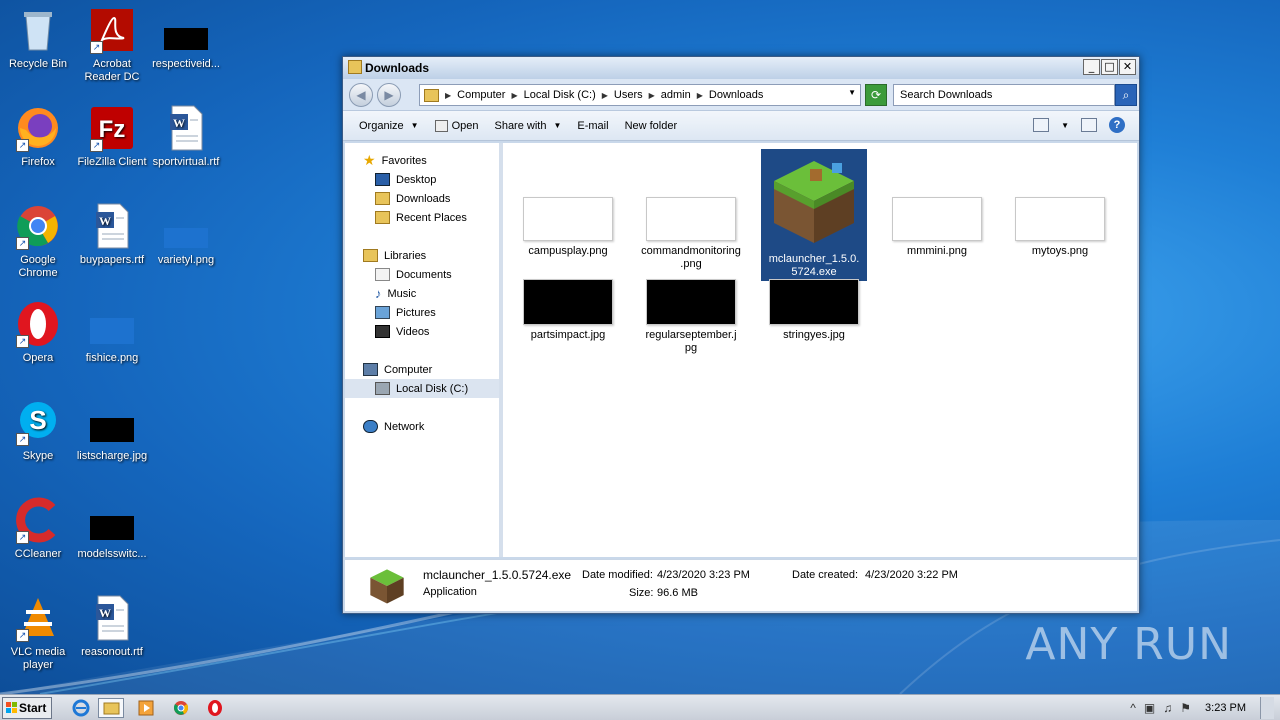 The height and width of the screenshot is (720, 1280). What do you see at coordinates (814, 272) in the screenshot?
I see `file-name-ext: 5724.exe` at bounding box center [814, 272].